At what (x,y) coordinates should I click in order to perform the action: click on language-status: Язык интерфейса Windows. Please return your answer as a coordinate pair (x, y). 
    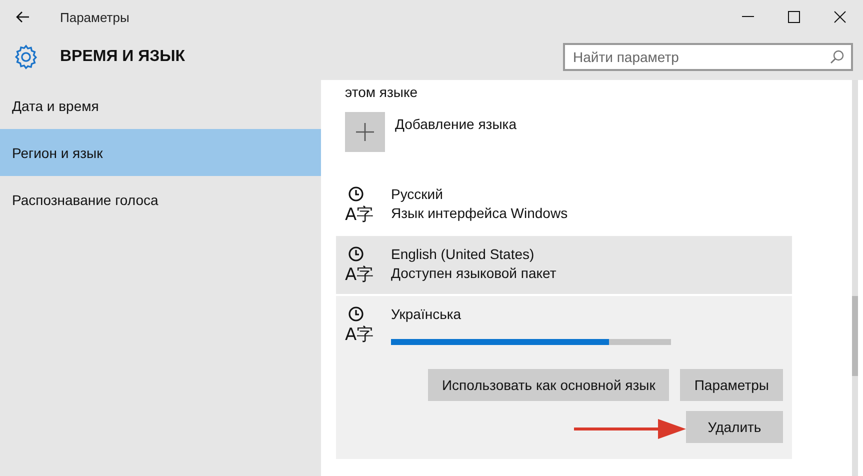
    Looking at the image, I should click on (480, 213).